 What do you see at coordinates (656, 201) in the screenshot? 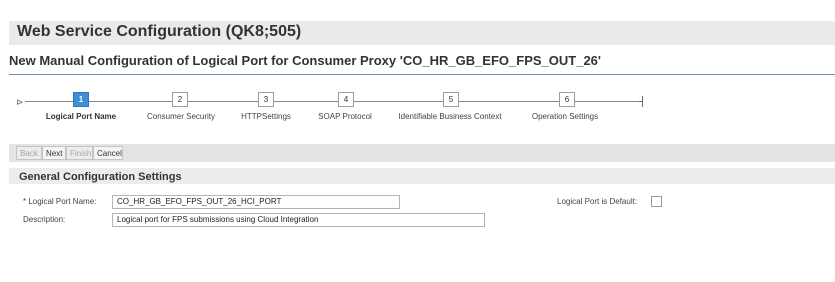
I see `is-default-checkbox` at bounding box center [656, 201].